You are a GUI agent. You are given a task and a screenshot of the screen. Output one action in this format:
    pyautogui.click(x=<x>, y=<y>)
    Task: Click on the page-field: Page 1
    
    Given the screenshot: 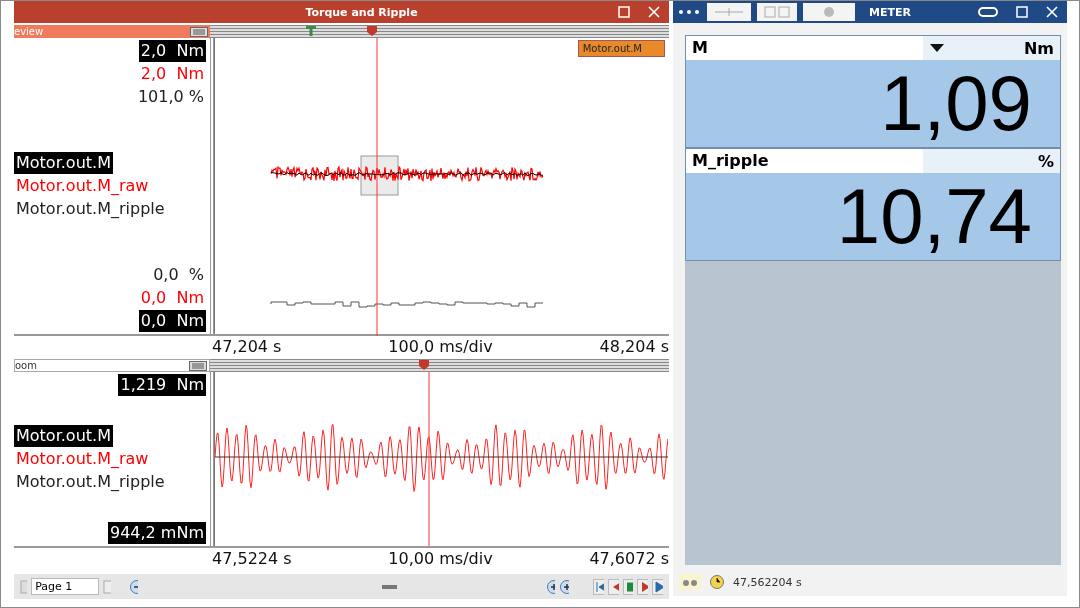 What is the action you would take?
    pyautogui.click(x=65, y=586)
    